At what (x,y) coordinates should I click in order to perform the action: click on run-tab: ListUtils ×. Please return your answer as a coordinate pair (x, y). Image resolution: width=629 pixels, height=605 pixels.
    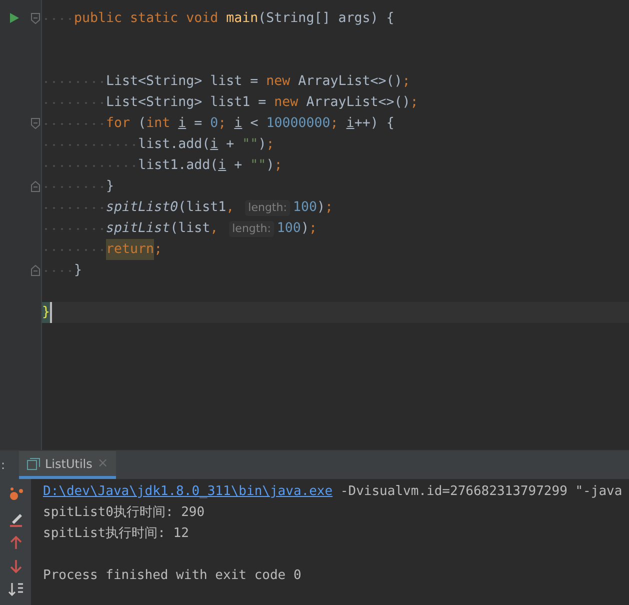
    Looking at the image, I should click on (67, 465).